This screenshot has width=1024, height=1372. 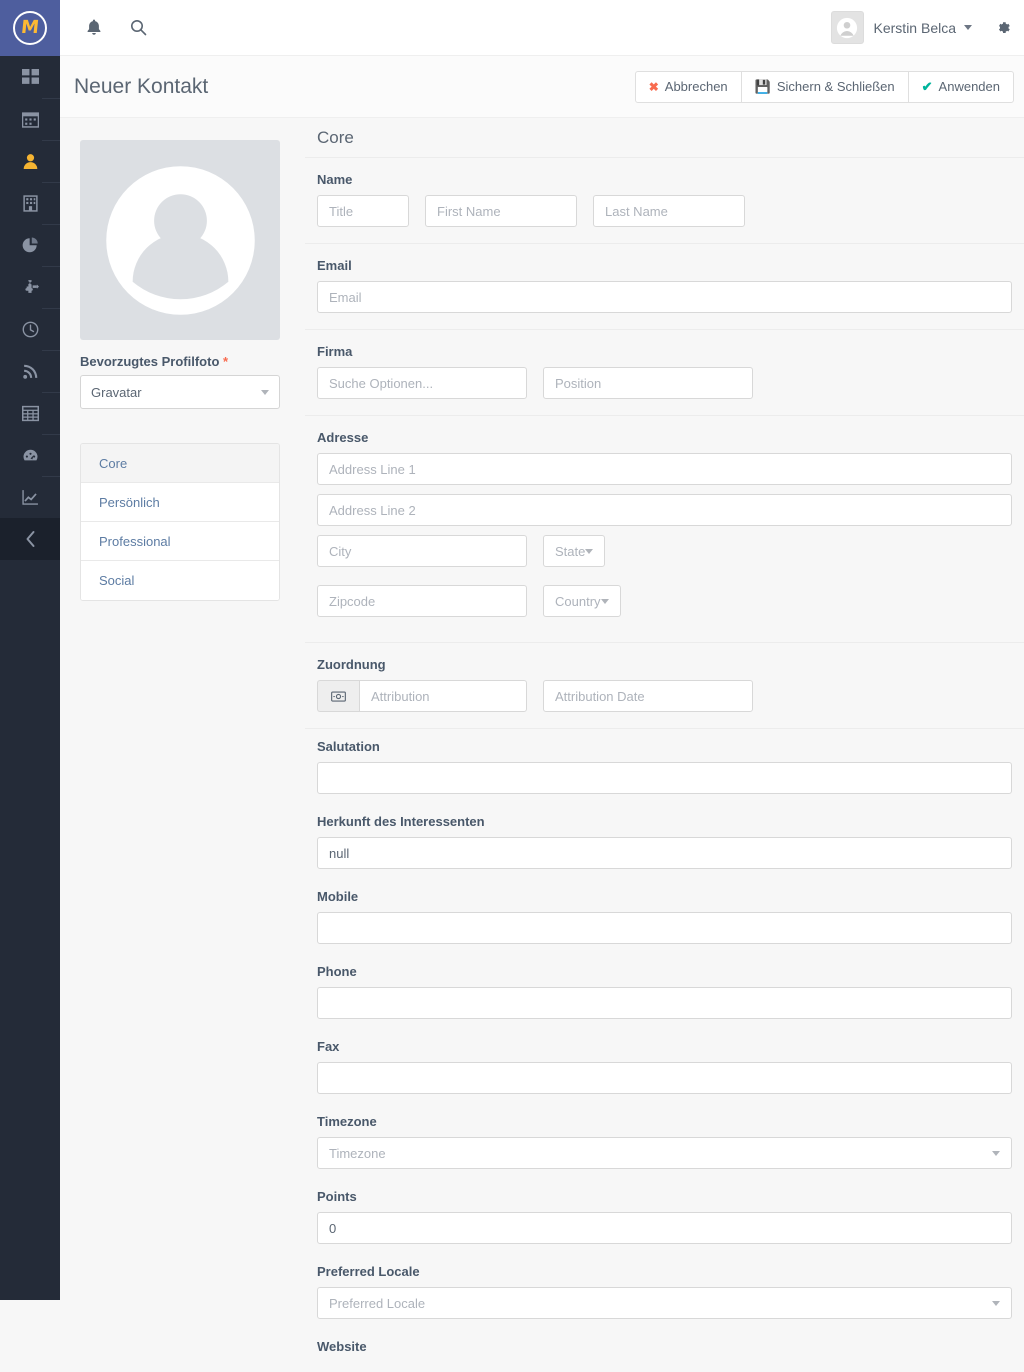 I want to click on mobile-label: Mobile, so click(x=338, y=896).